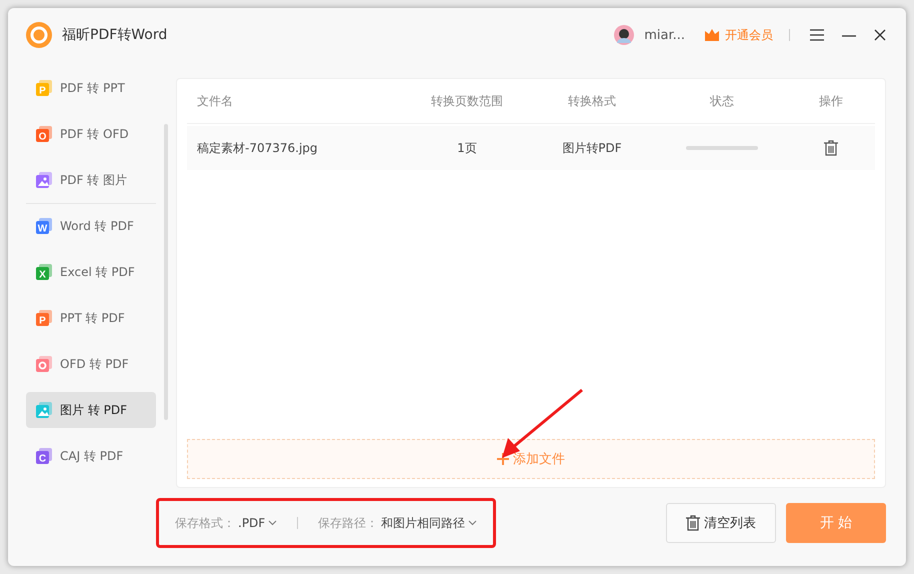 The width and height of the screenshot is (914, 574). I want to click on page-range: 1页, so click(467, 148).